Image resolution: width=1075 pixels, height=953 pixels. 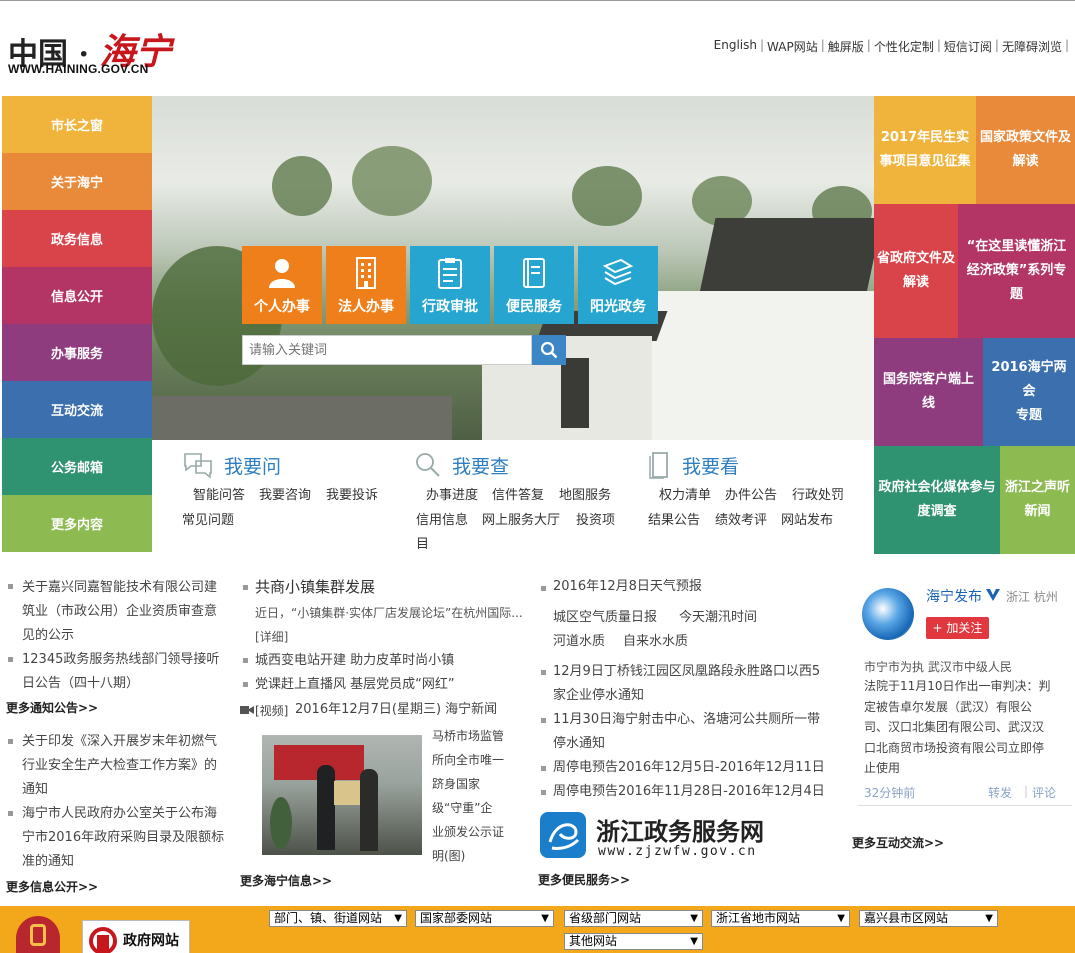 What do you see at coordinates (518, 493) in the screenshot?
I see `link-reply: 信件答复` at bounding box center [518, 493].